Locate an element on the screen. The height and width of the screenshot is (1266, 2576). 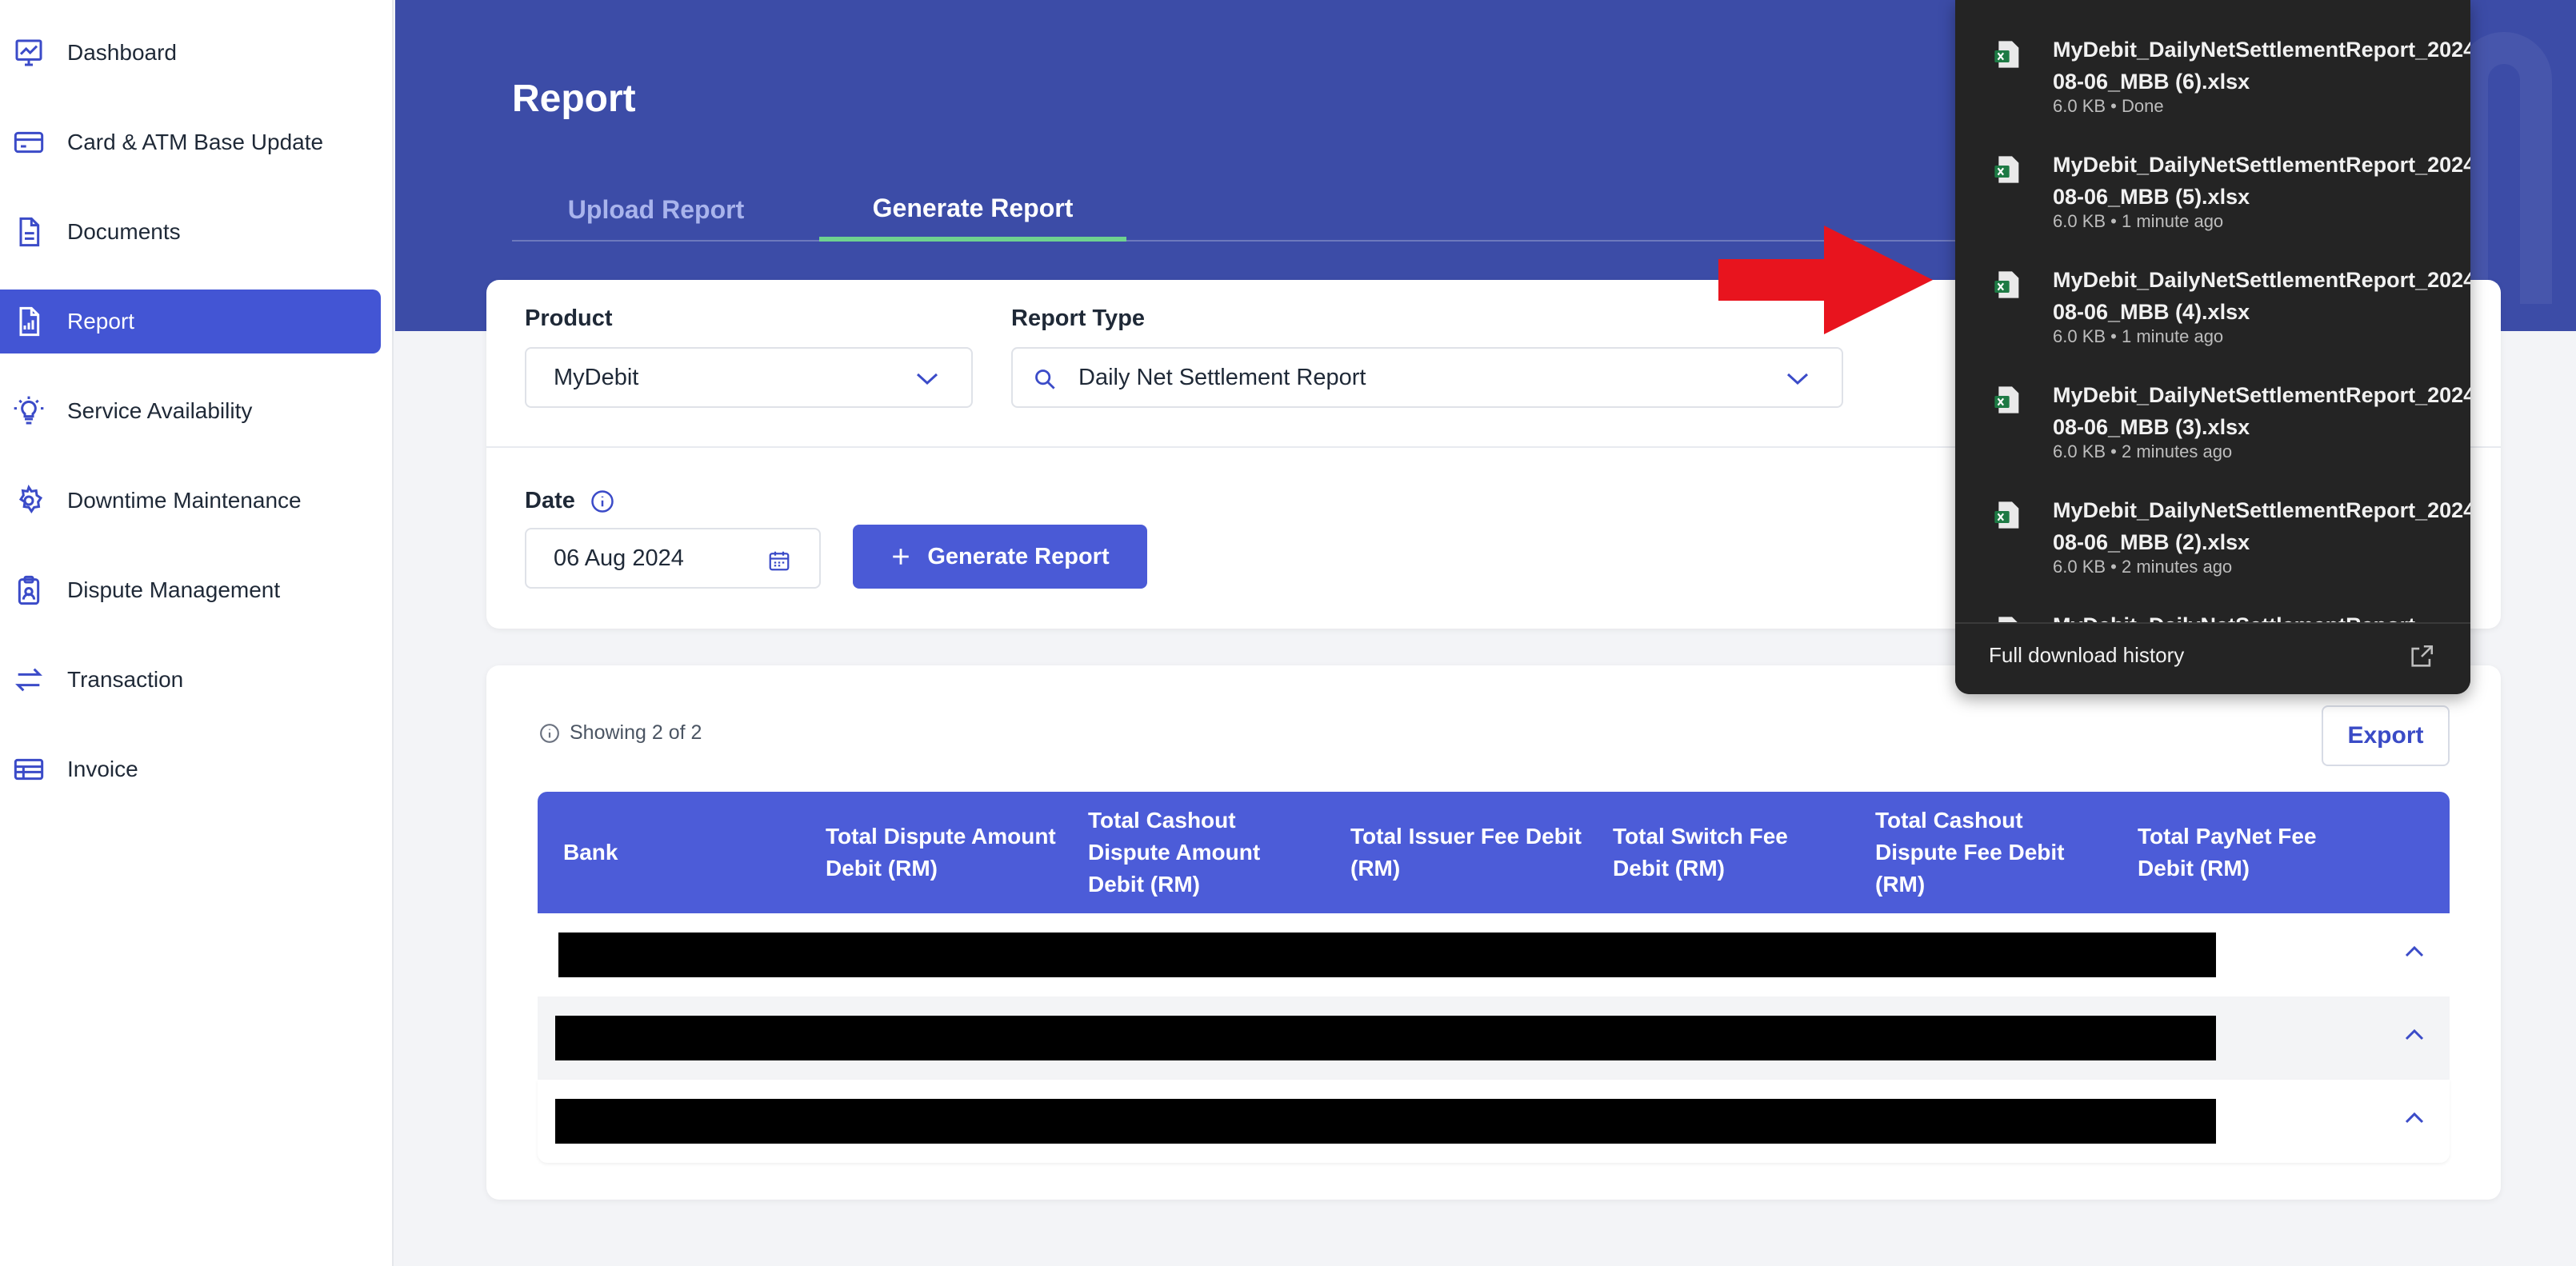
page-title: Report is located at coordinates (574, 99).